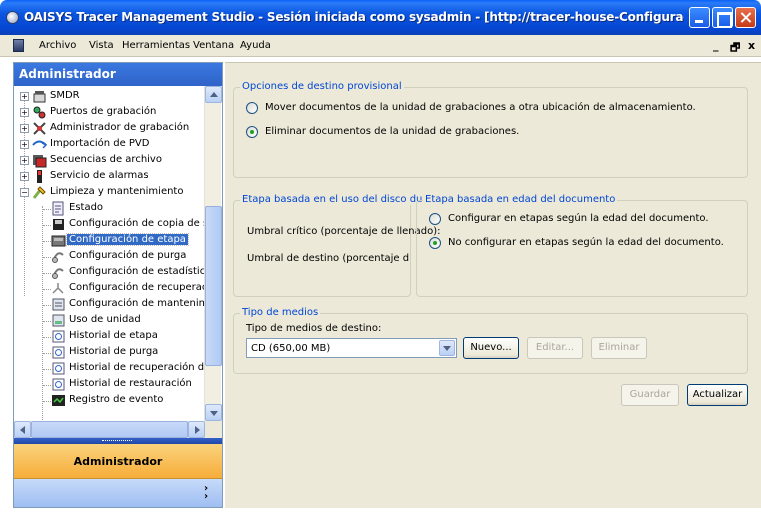  Describe the element at coordinates (114, 351) in the screenshot. I see `tree-item-label: Historial de purga` at that location.